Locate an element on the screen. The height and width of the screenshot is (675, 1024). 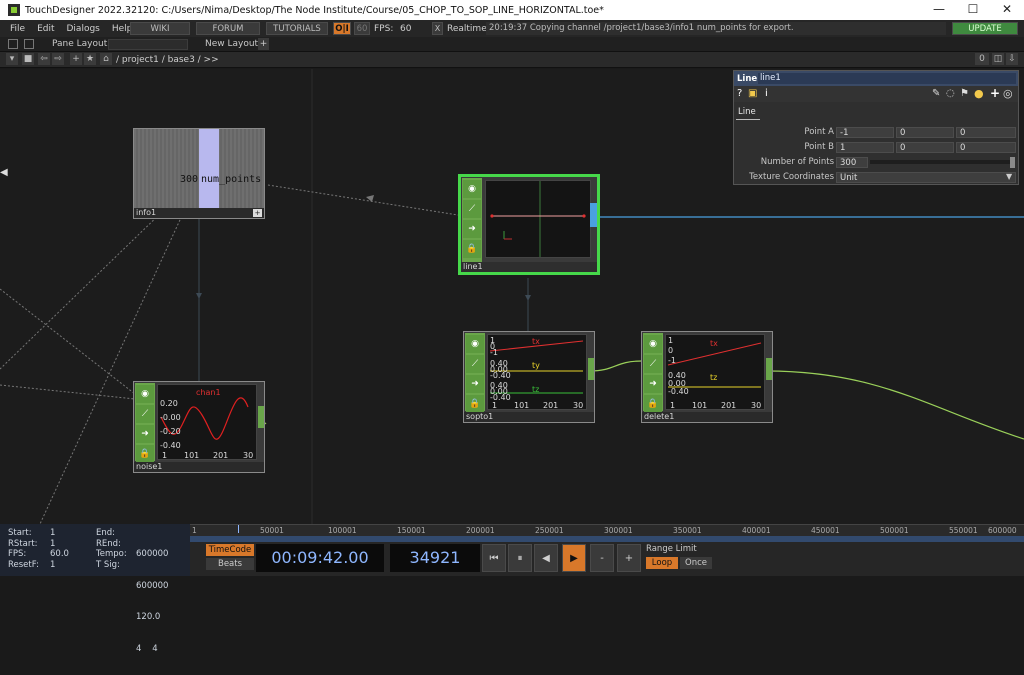
line1-bypass-flag-icon: ⟋ is located at coordinates (472, 209).